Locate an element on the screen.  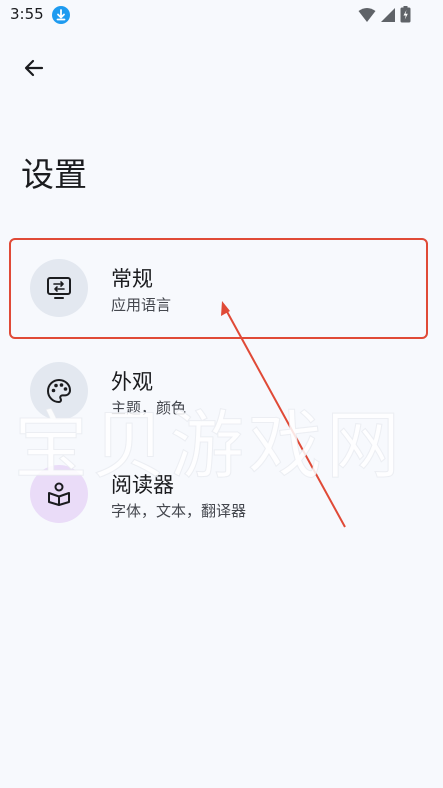
signal-icon is located at coordinates (388, 17).